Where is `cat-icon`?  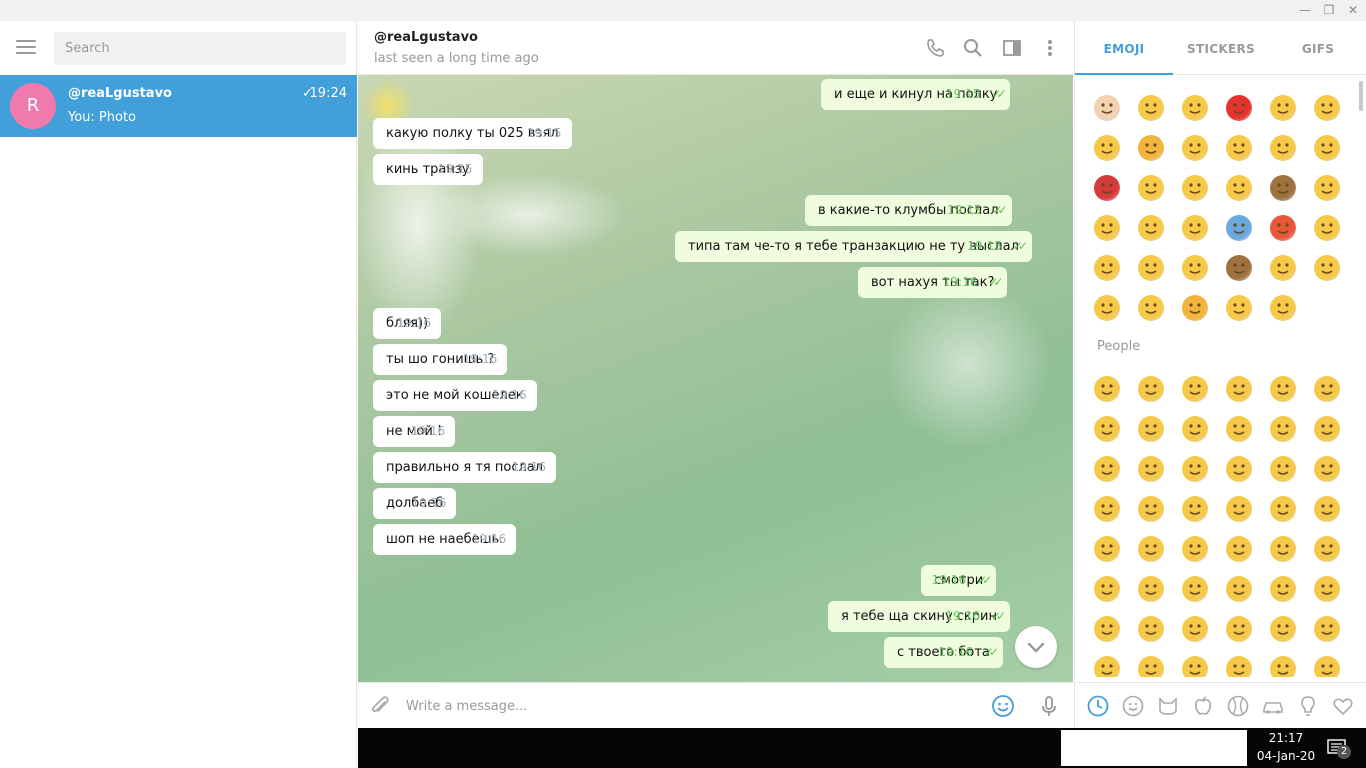 cat-icon is located at coordinates (1168, 706).